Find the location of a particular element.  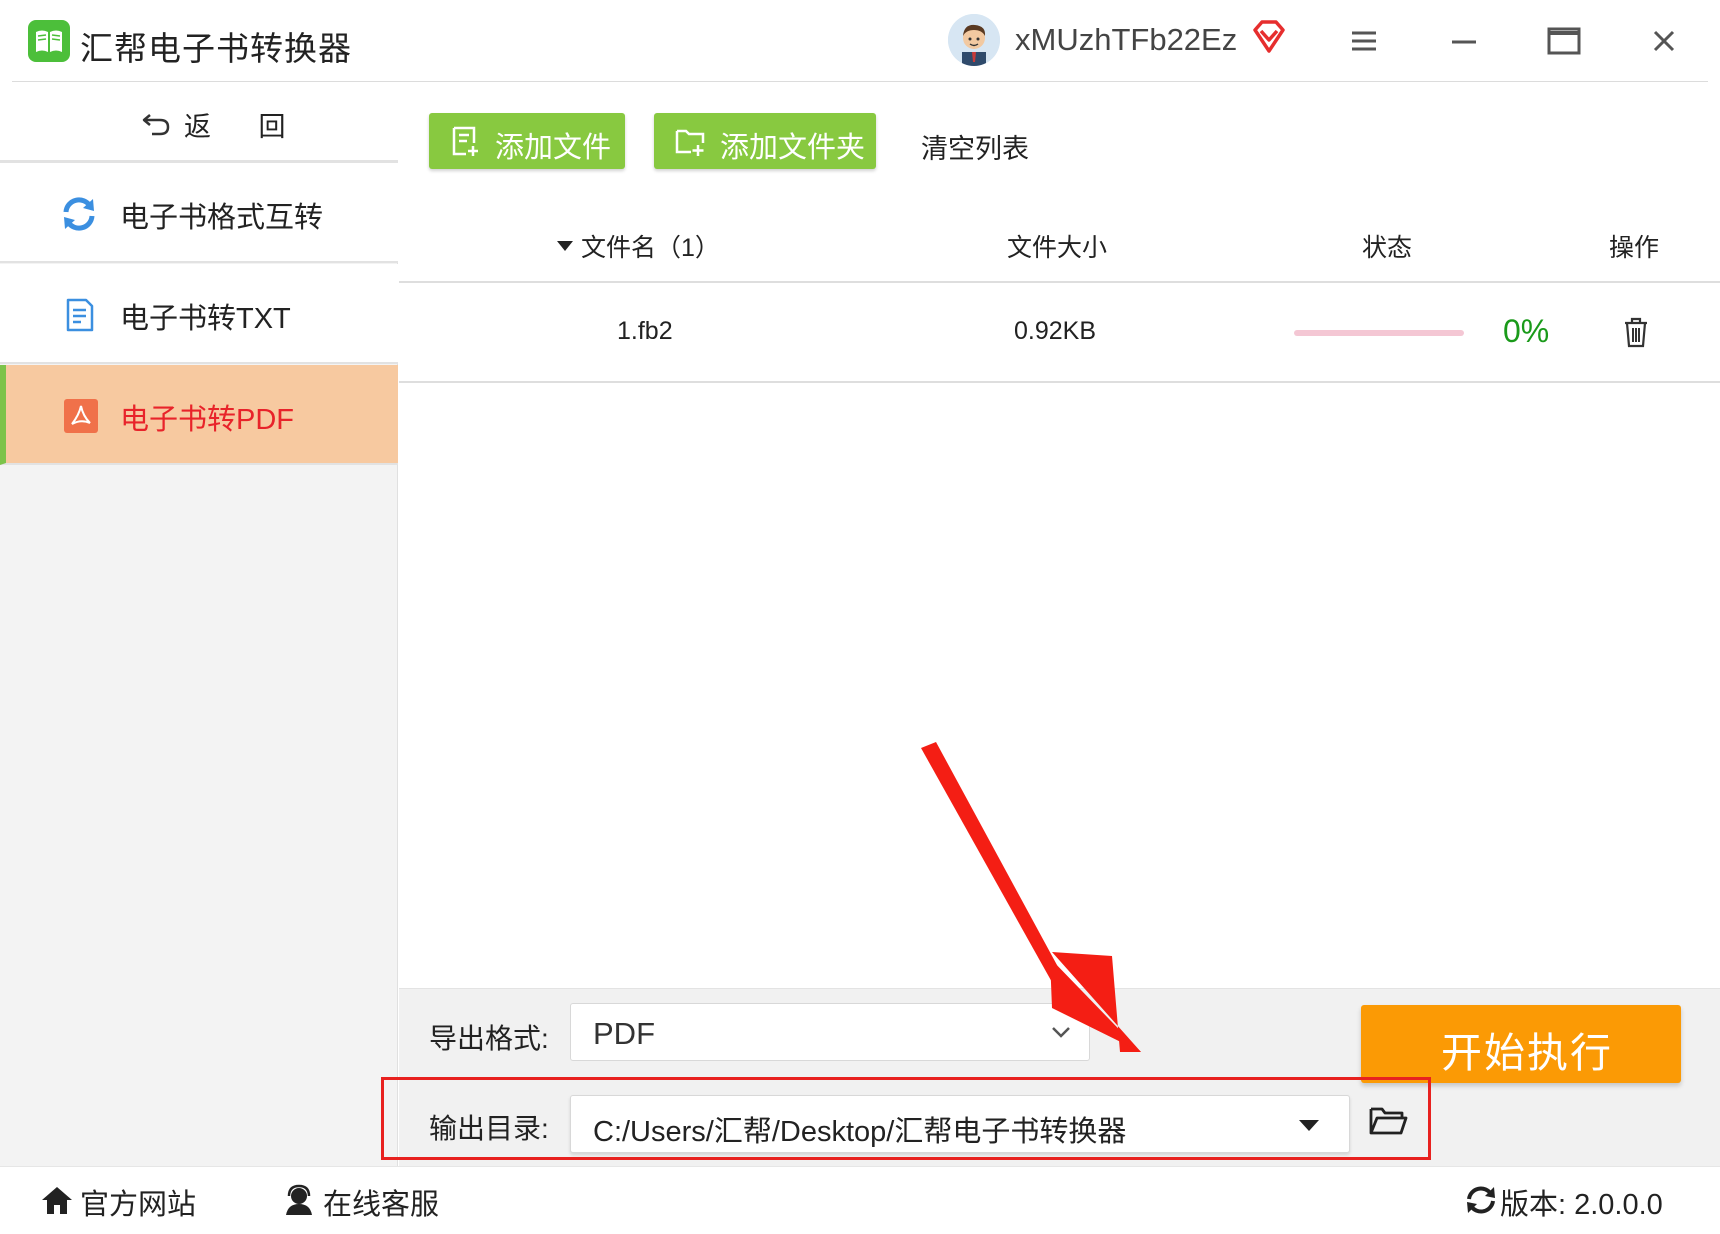

home-icon is located at coordinates (57, 1200).